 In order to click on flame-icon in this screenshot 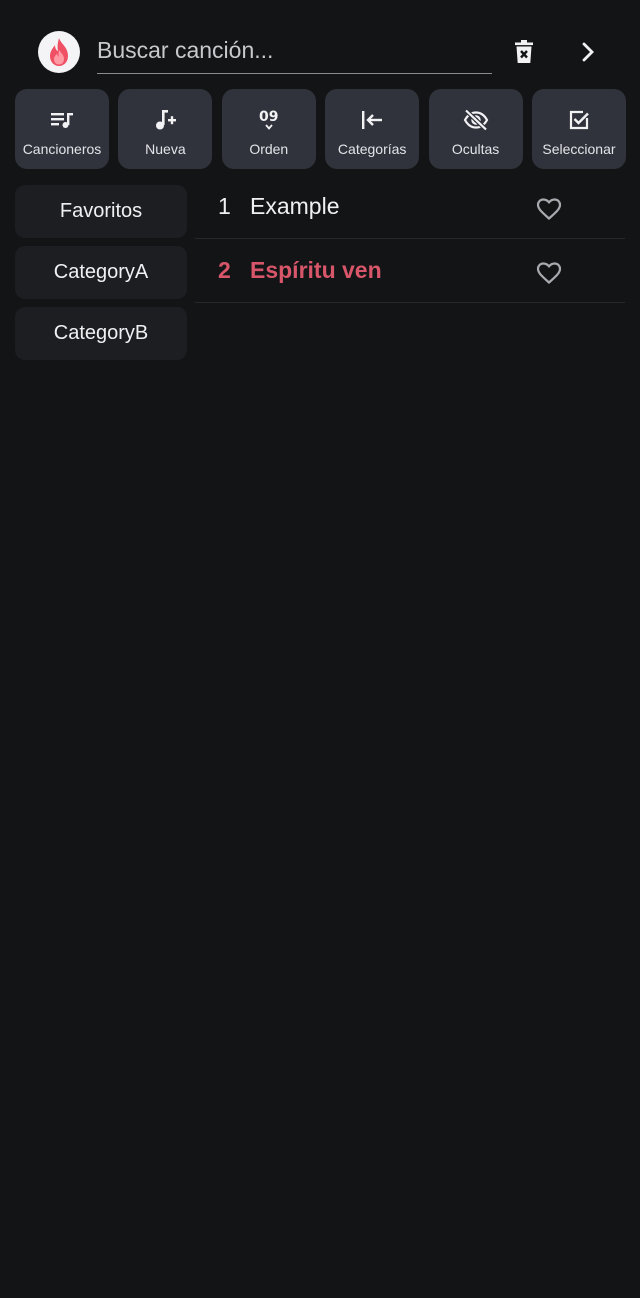, I will do `click(59, 52)`.